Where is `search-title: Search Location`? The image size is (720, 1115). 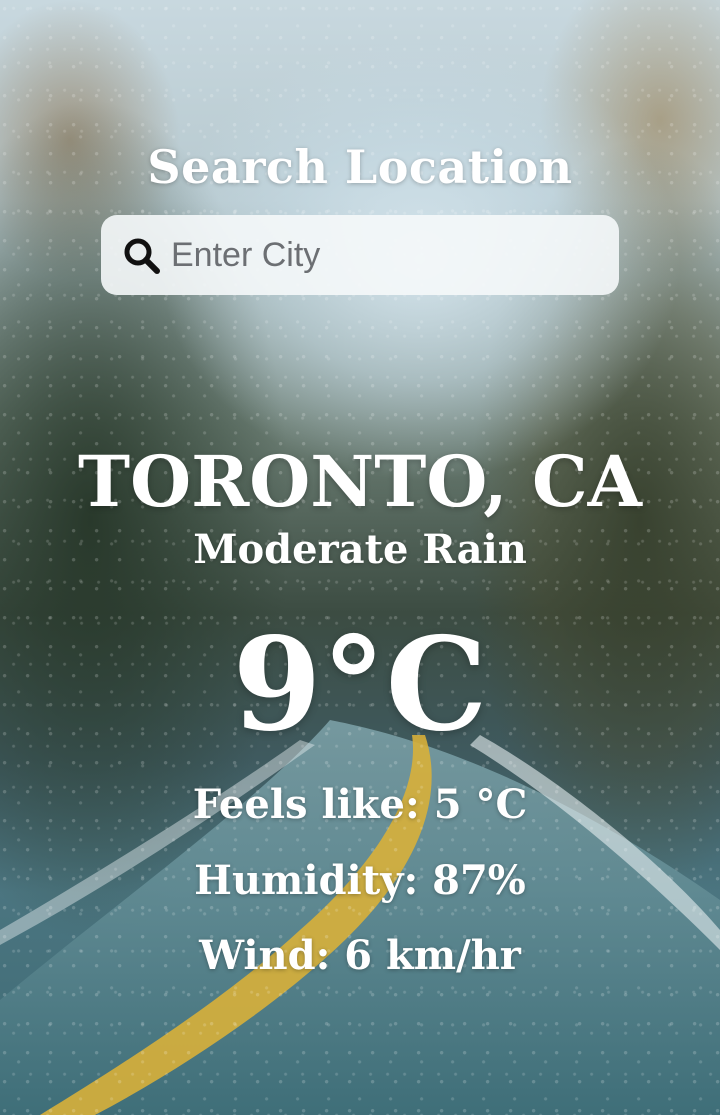
search-title: Search Location is located at coordinates (360, 167).